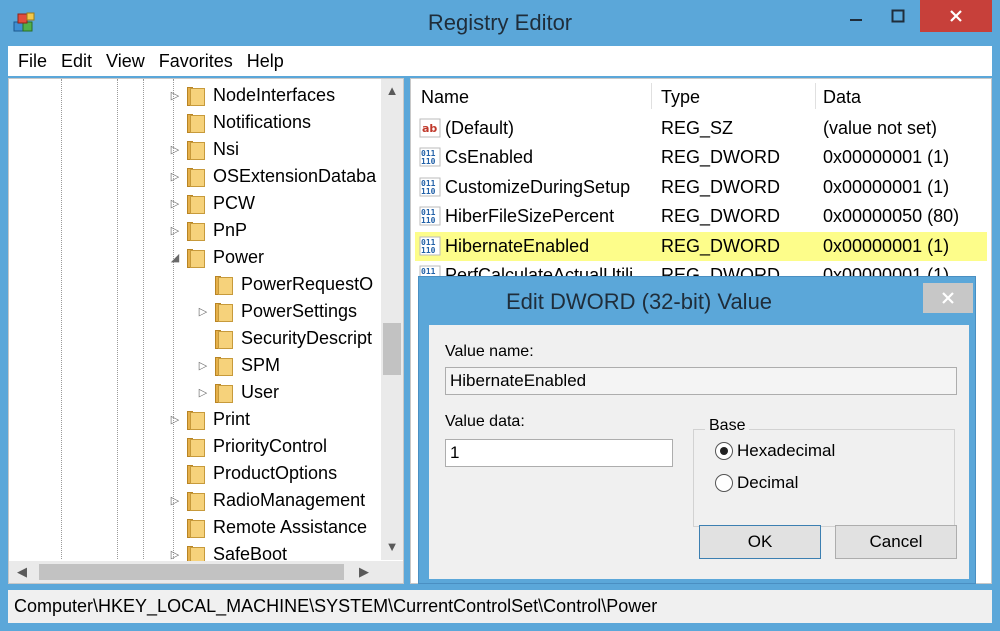 The width and height of the screenshot is (1000, 631). I want to click on cancel-button: Cancel, so click(896, 542).